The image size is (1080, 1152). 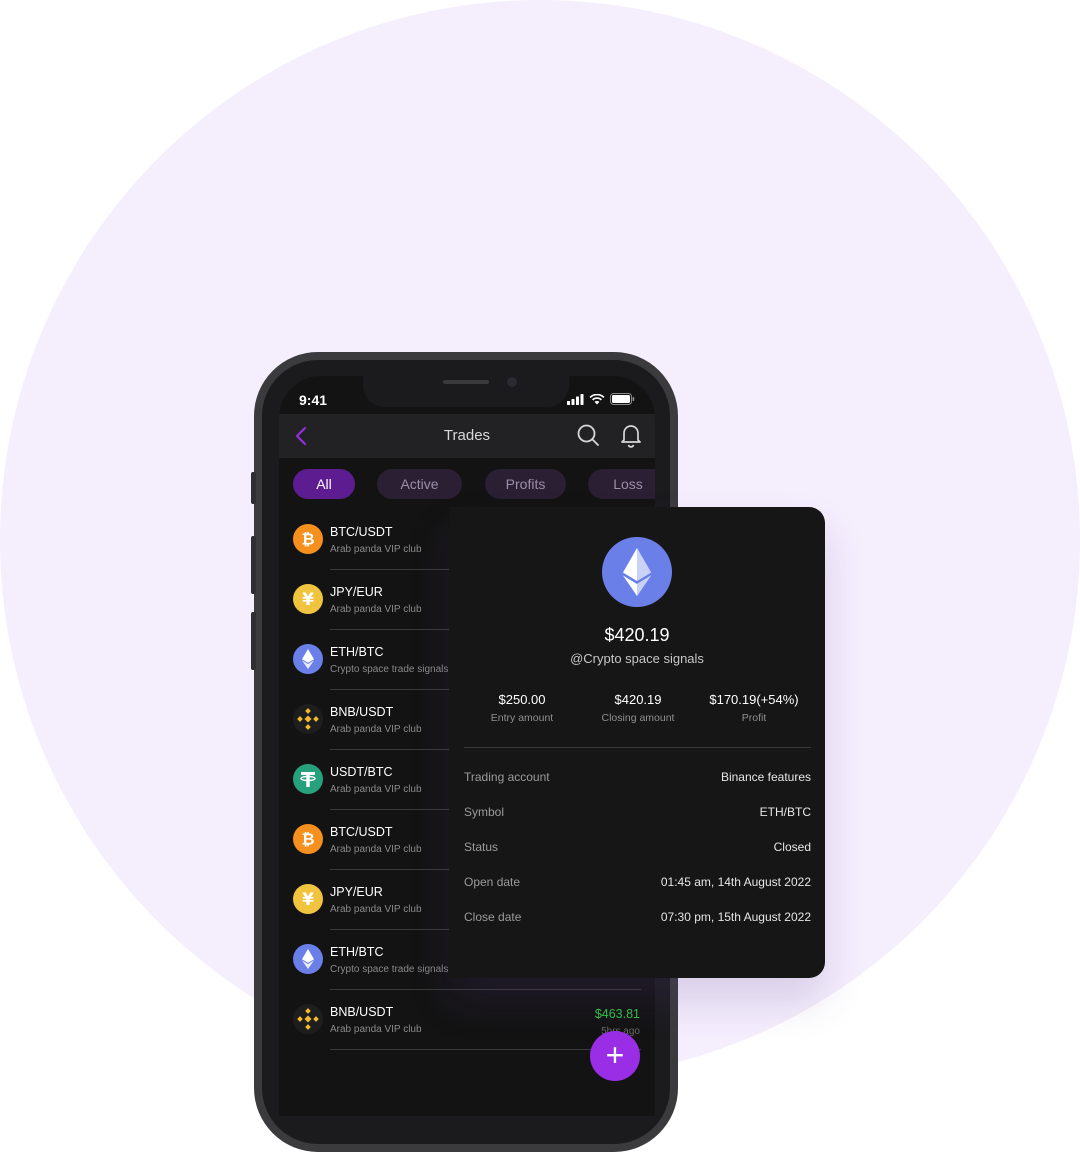 What do you see at coordinates (637, 918) in the screenshot?
I see `detail-row-close-date: Close date 07:30 pm, 15th August 2022` at bounding box center [637, 918].